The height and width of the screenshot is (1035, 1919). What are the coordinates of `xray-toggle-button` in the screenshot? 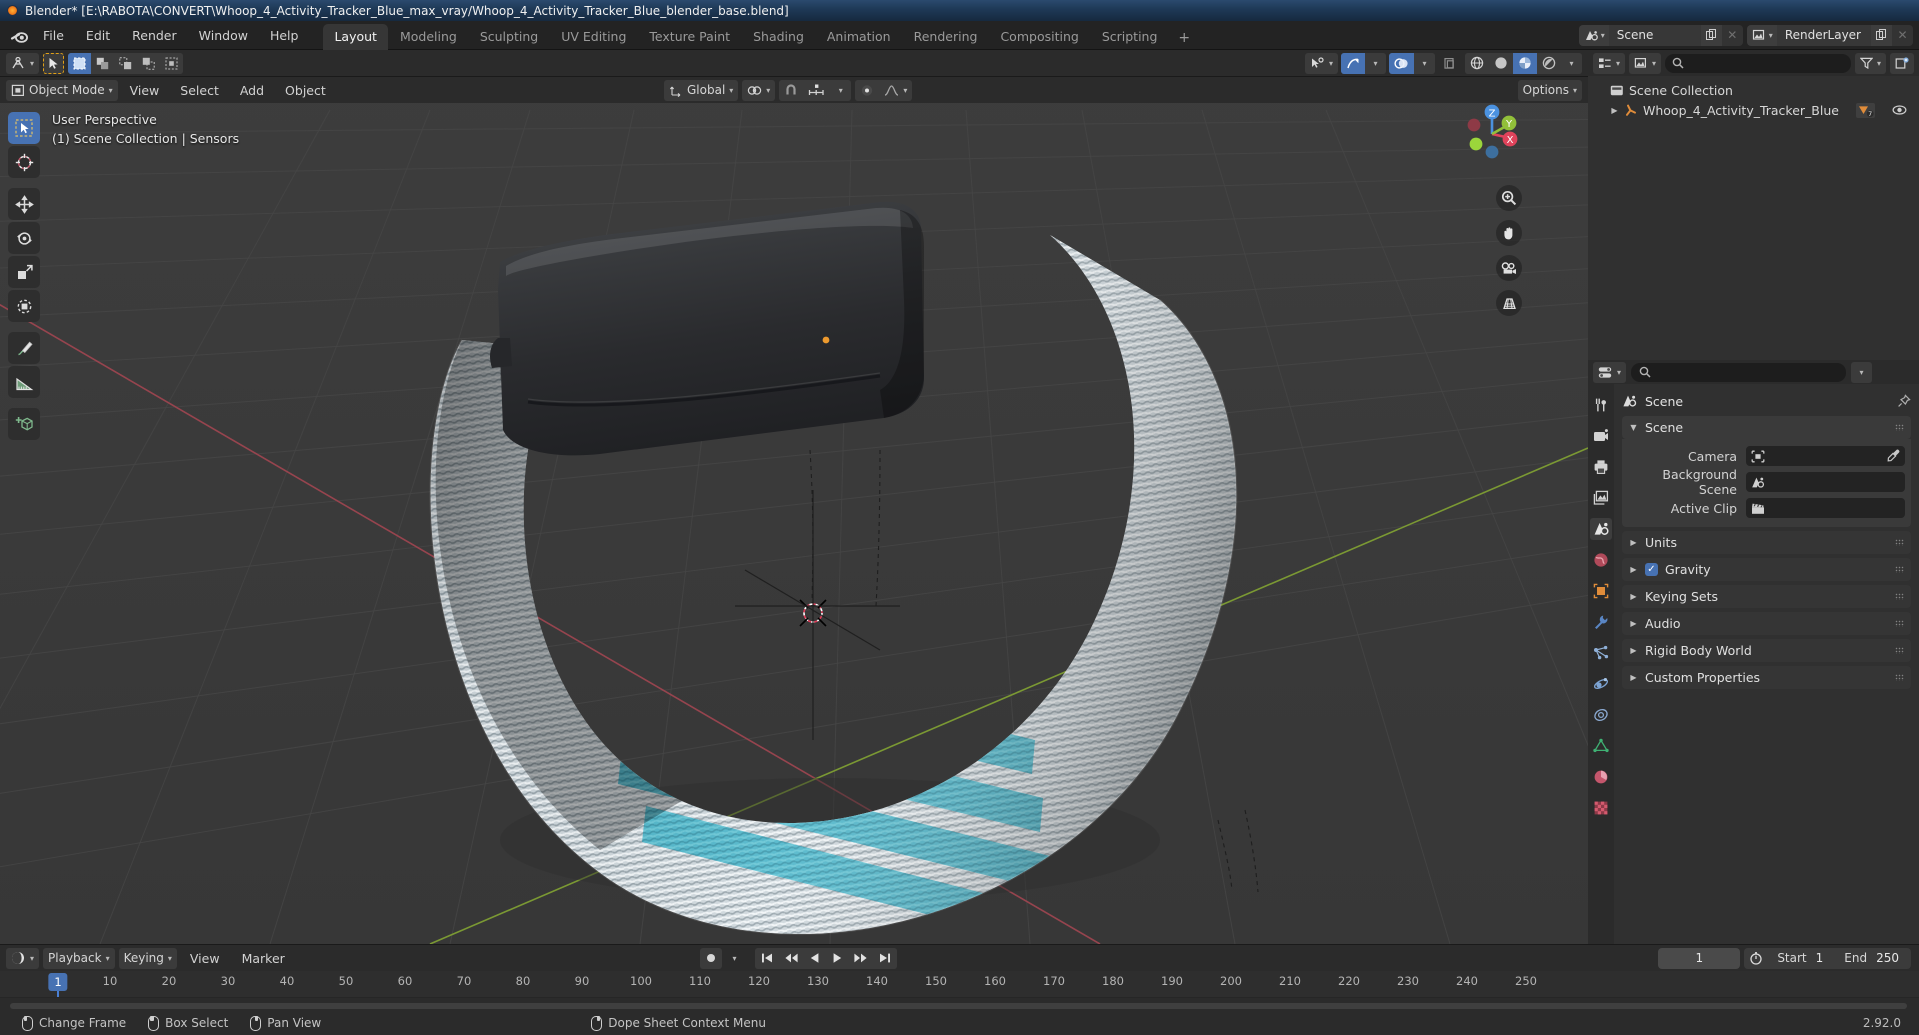 It's located at (1450, 63).